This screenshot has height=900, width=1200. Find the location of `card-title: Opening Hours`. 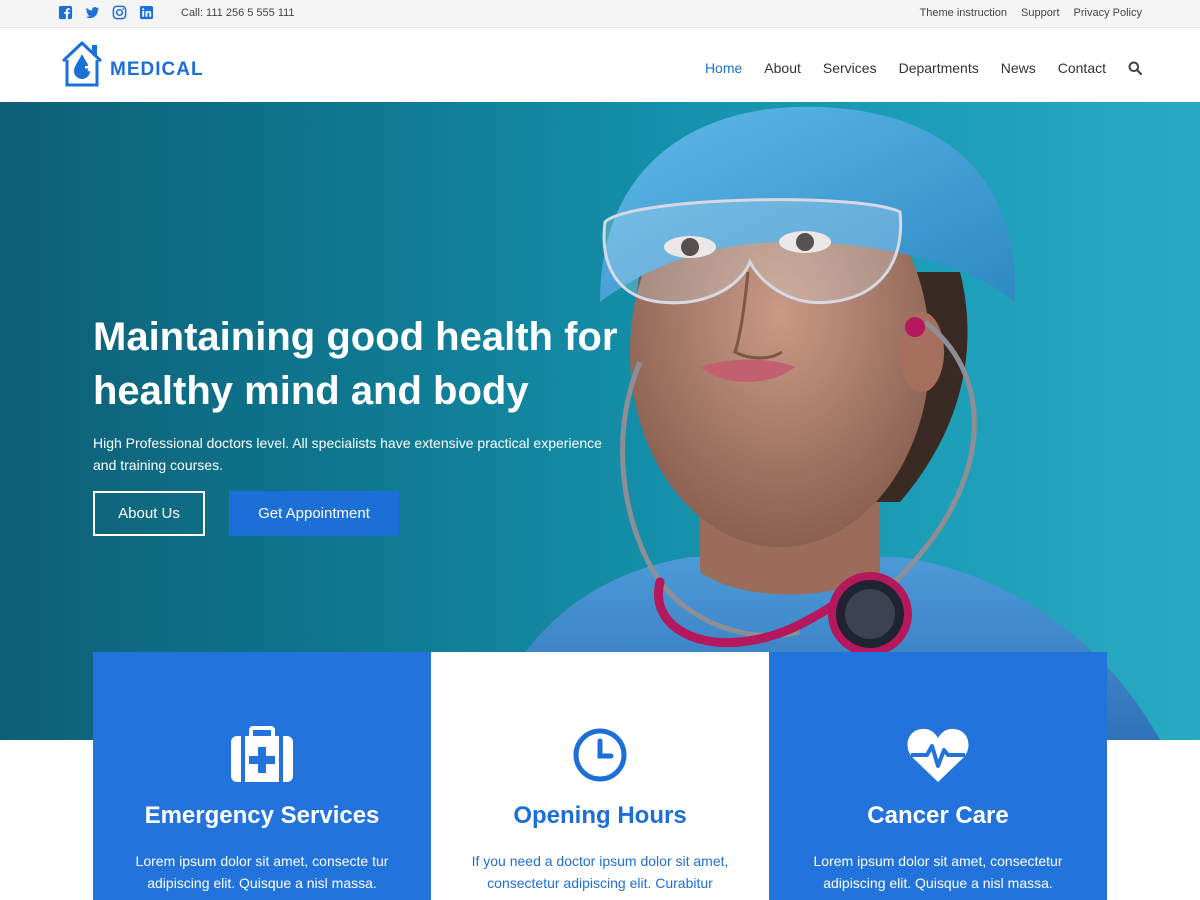

card-title: Opening Hours is located at coordinates (600, 815).